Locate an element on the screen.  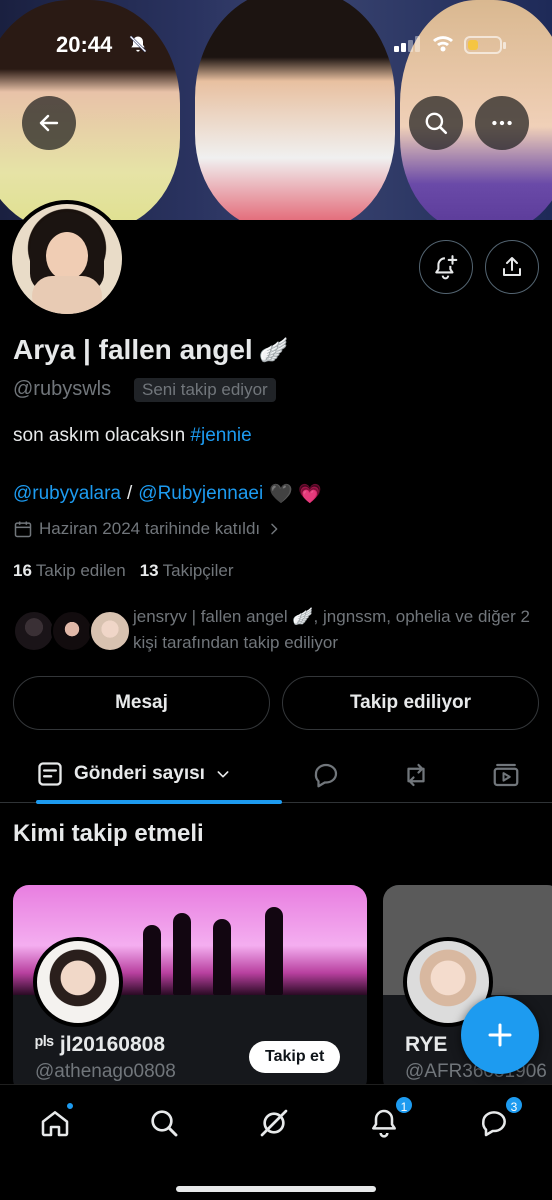
posts-list-icon is located at coordinates (50, 774).